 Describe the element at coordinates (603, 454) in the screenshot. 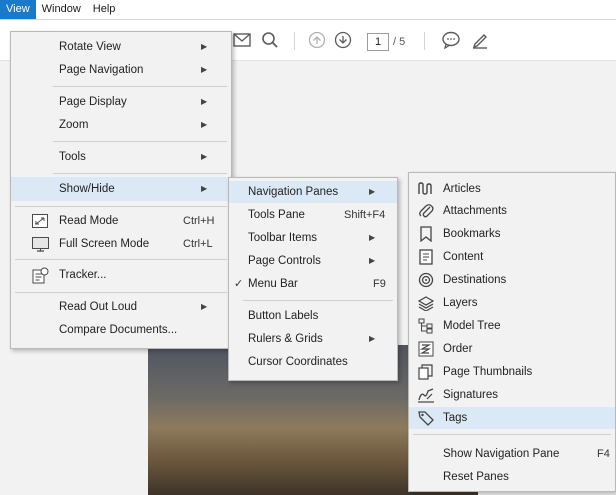

I see `menu-item-shortcut: F4` at that location.